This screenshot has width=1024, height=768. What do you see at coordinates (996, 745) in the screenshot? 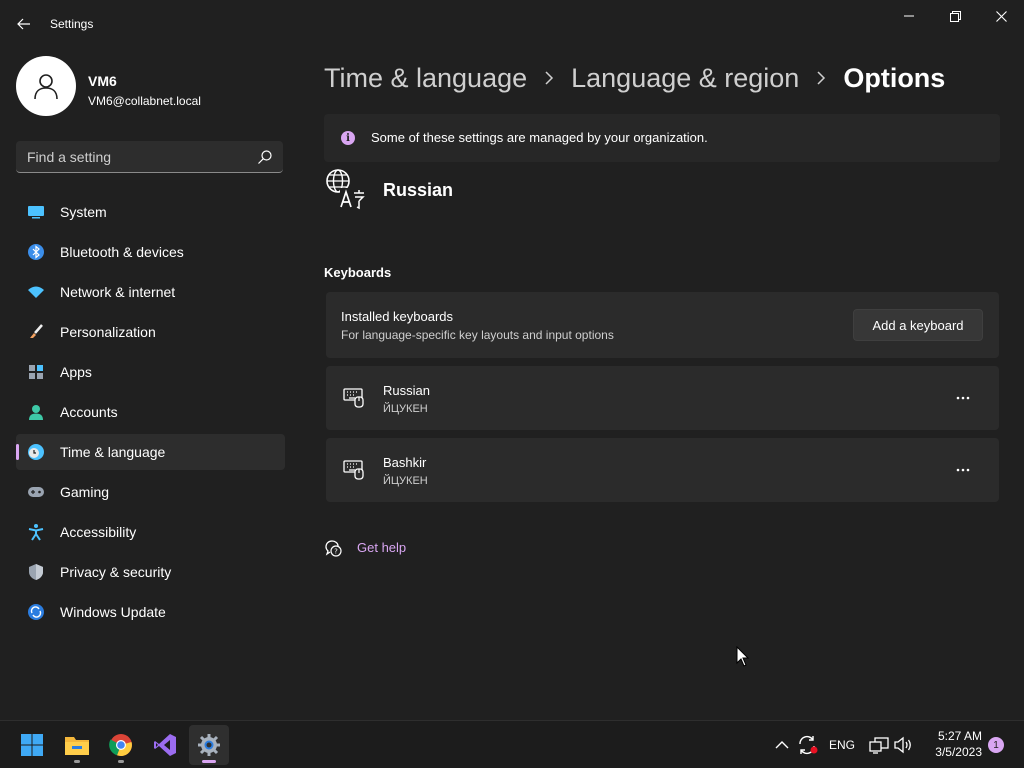
I see `notification-badge: 1` at bounding box center [996, 745].